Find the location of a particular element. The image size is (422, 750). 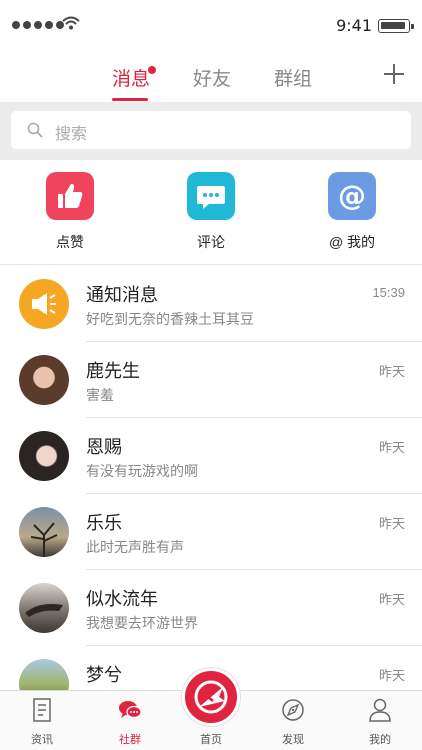

conversation-name: 似水流年 is located at coordinates (122, 599).